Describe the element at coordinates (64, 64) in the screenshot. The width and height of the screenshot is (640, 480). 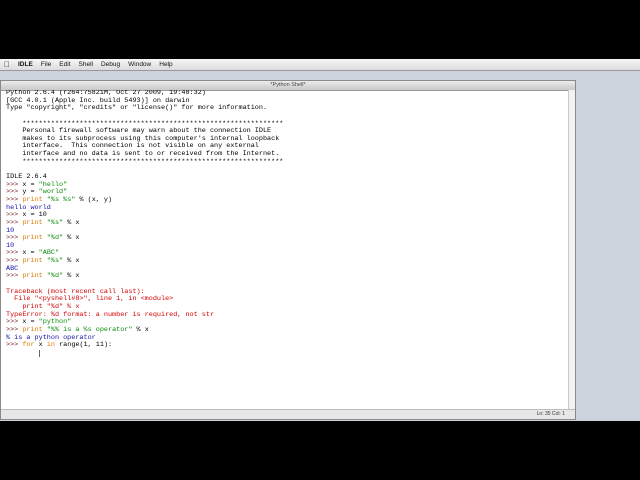
I see `menu-edit: Edit` at that location.